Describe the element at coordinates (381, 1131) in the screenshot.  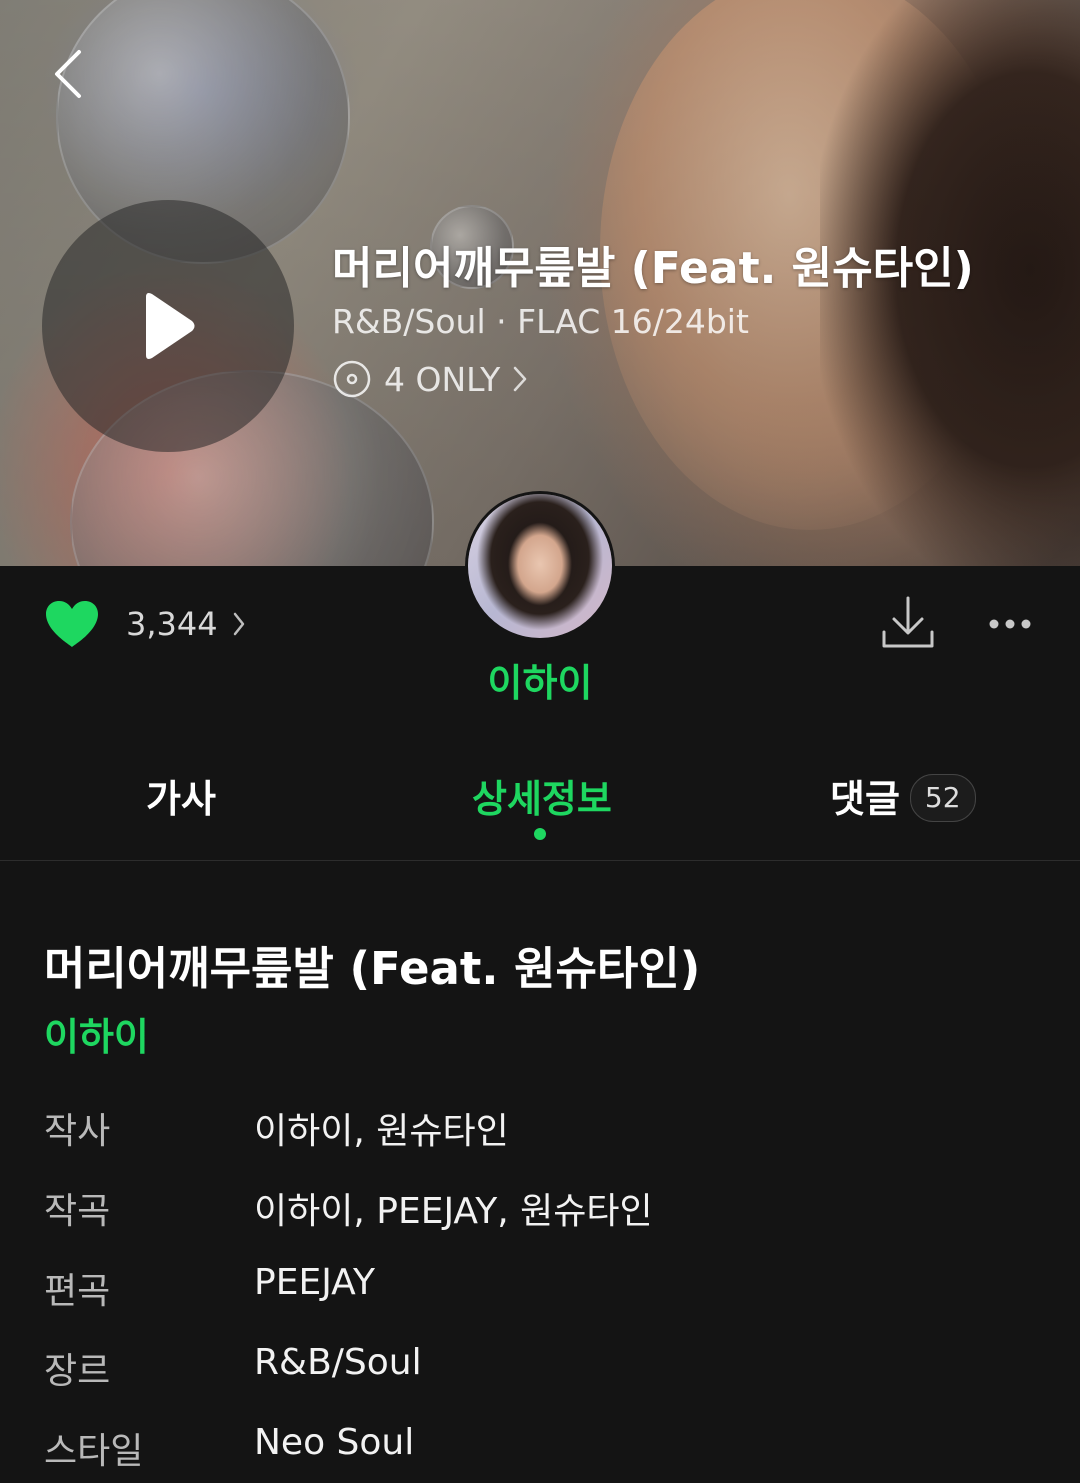
I see `info-value: 이하이, 원슈타인` at that location.